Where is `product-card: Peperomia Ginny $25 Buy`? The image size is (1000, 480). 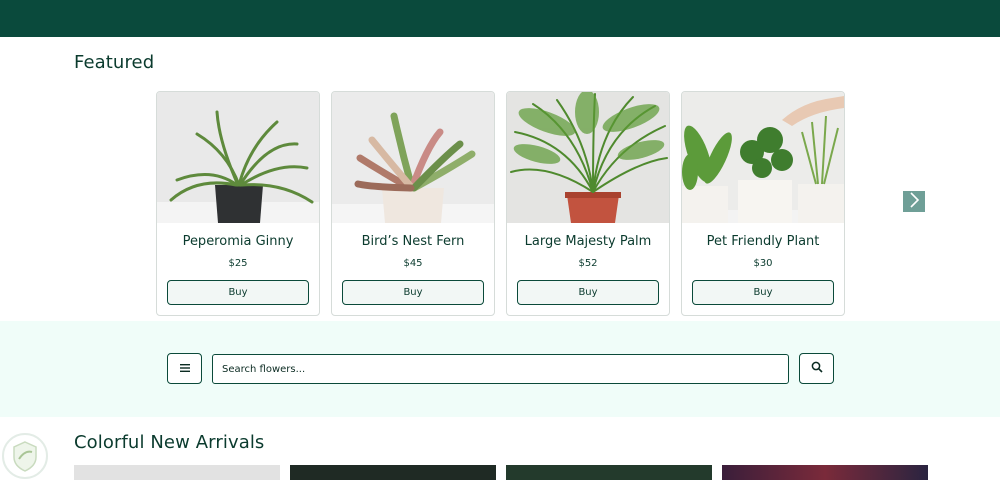
product-card: Peperomia Ginny $25 Buy is located at coordinates (238, 203).